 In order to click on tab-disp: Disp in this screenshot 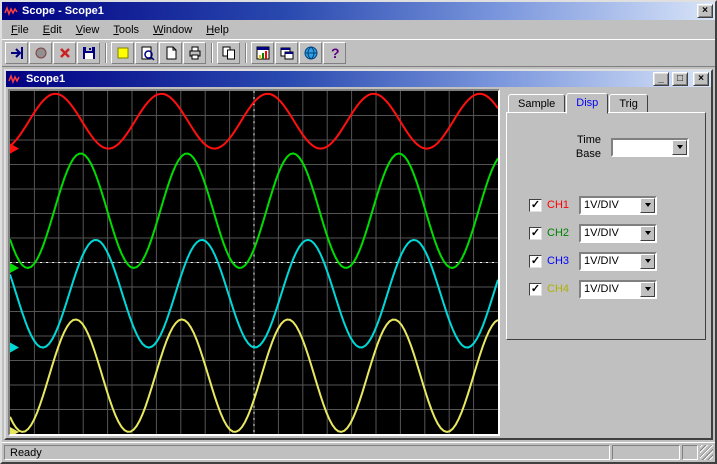, I will do `click(587, 103)`.